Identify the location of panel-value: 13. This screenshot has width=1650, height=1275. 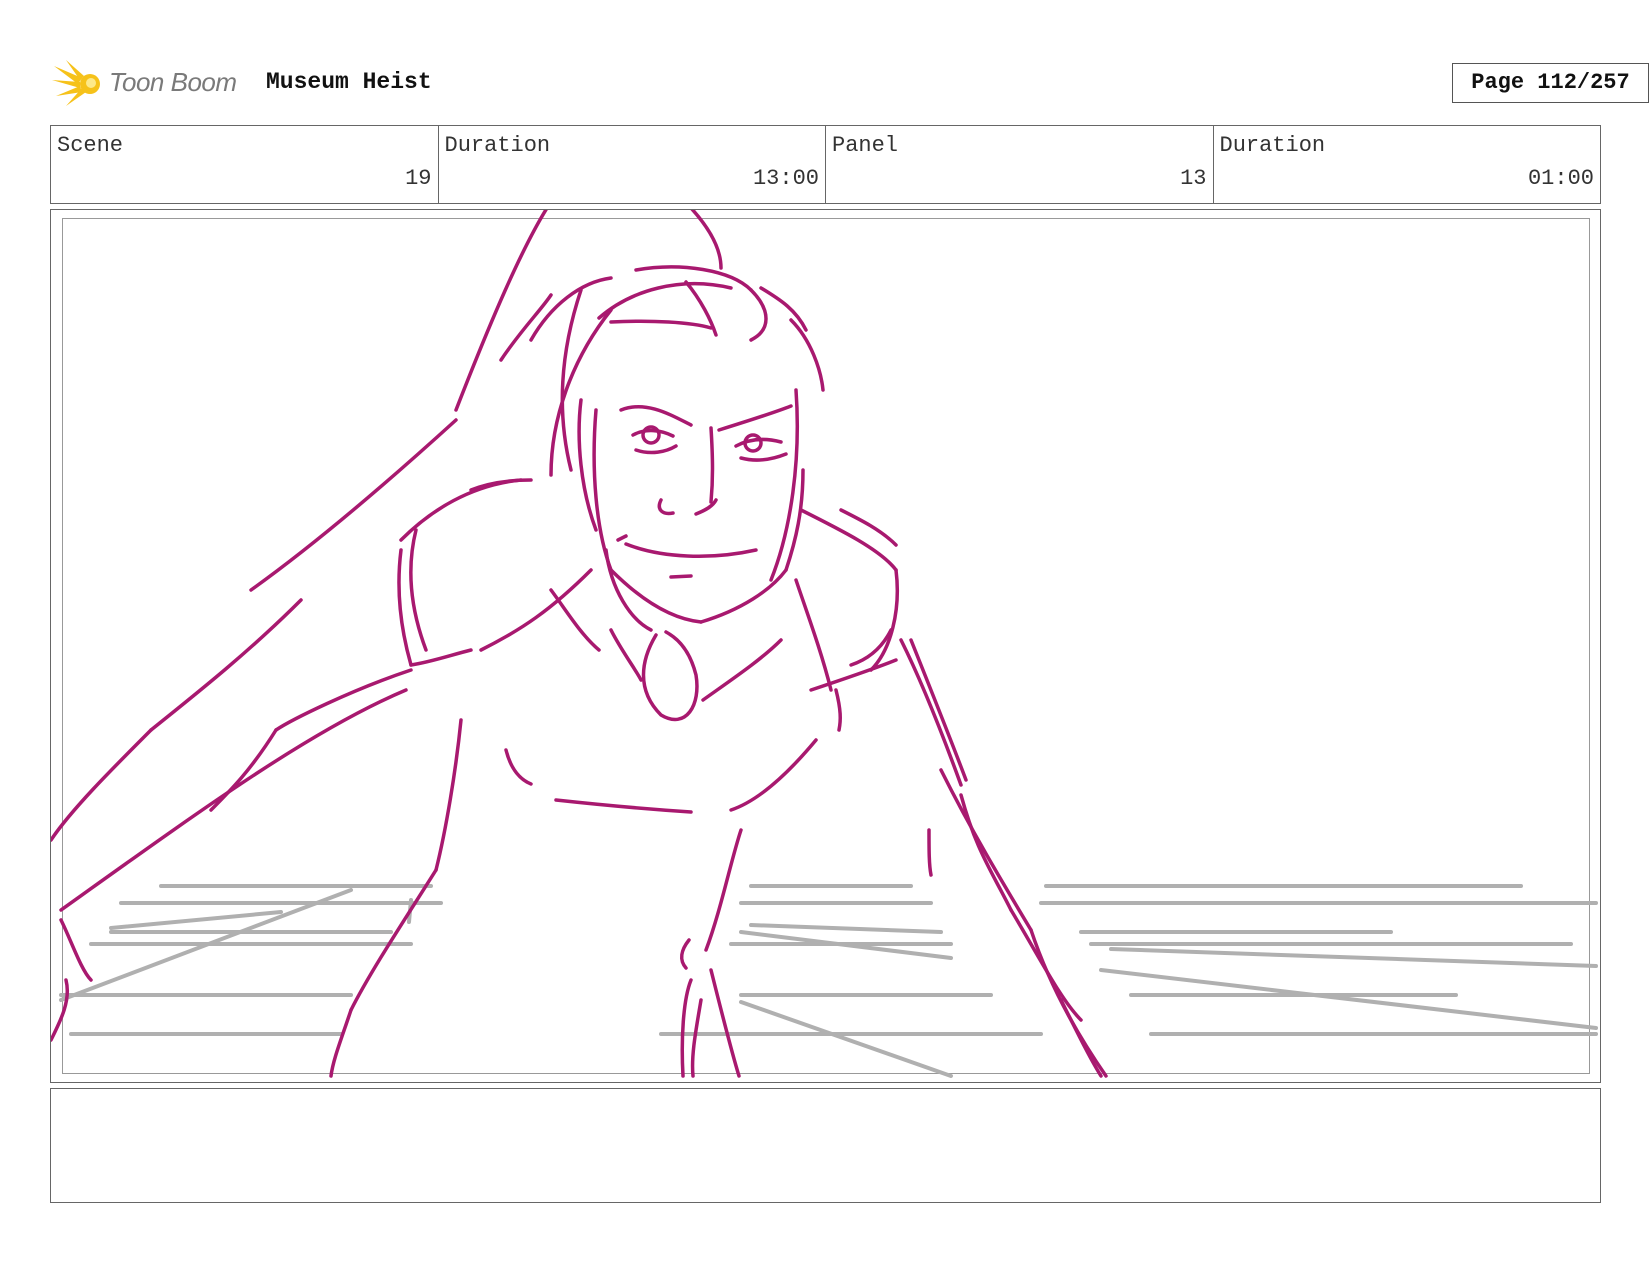
(1193, 178).